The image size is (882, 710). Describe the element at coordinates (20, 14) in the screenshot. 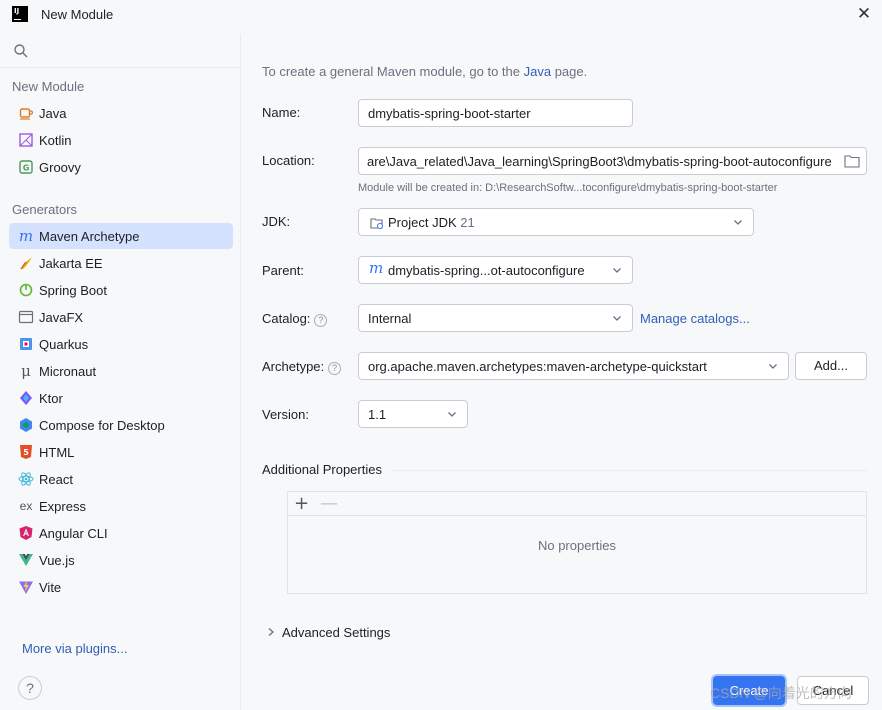

I see `intellij-logo-icon: IJ` at that location.